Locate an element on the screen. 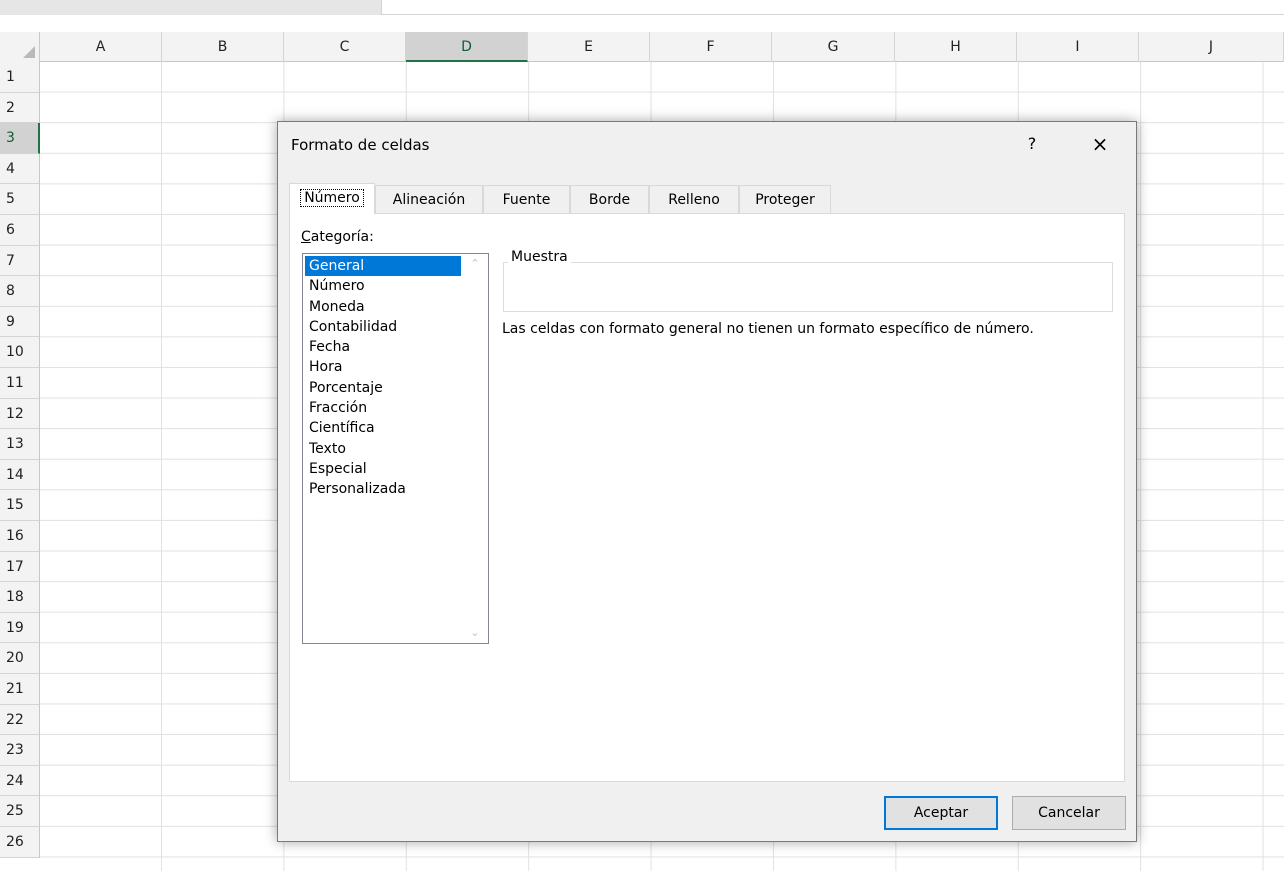 The width and height of the screenshot is (1284, 871). column-header-c: C is located at coordinates (345, 47).